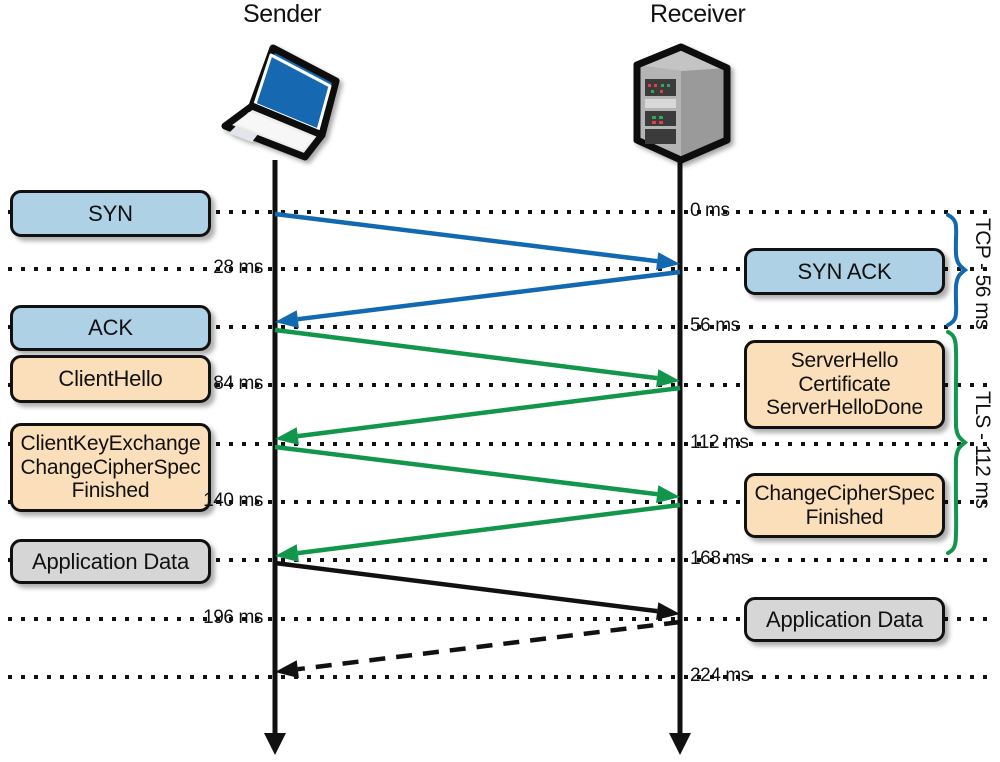  I want to click on right-box-ccs-fin: ChangeCipherSpec Finished, so click(844, 505).